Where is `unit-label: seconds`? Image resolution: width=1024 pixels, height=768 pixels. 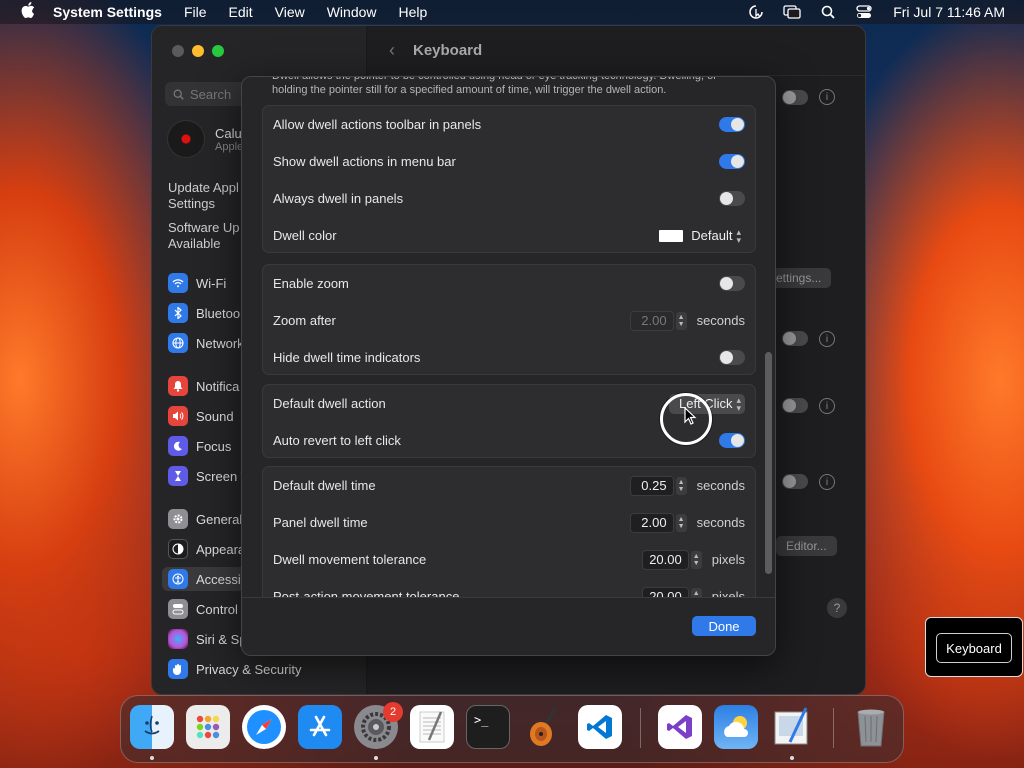
unit-label: seconds is located at coordinates (720, 522).